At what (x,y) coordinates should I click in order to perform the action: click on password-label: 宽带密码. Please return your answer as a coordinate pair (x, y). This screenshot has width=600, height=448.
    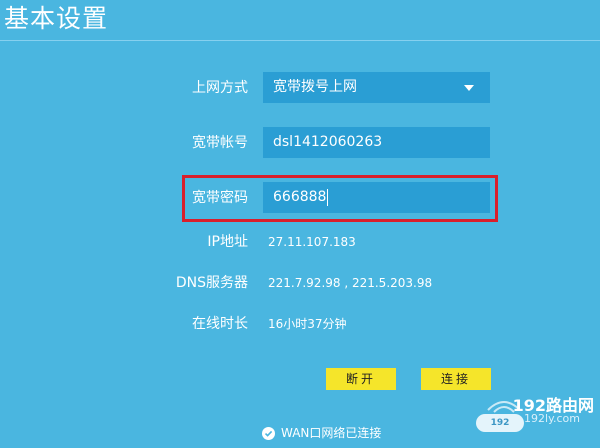
    Looking at the image, I should click on (220, 198).